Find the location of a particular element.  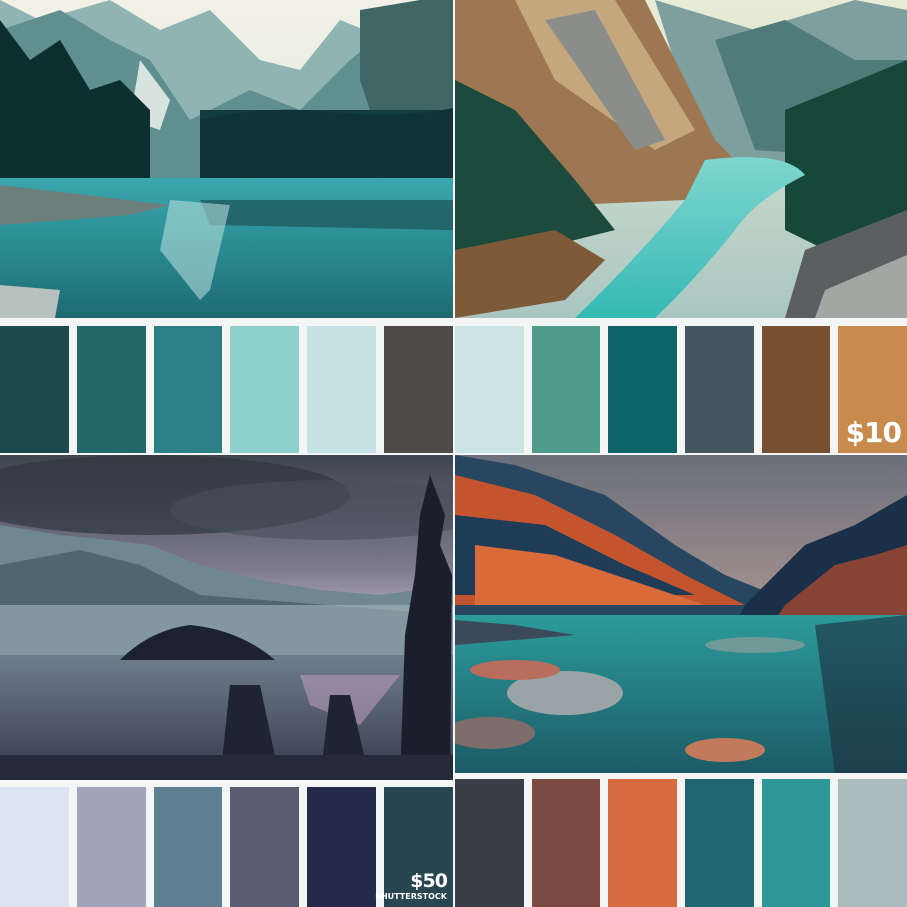

price-label: $50 SHUTTERSTOCK is located at coordinates (411, 885).